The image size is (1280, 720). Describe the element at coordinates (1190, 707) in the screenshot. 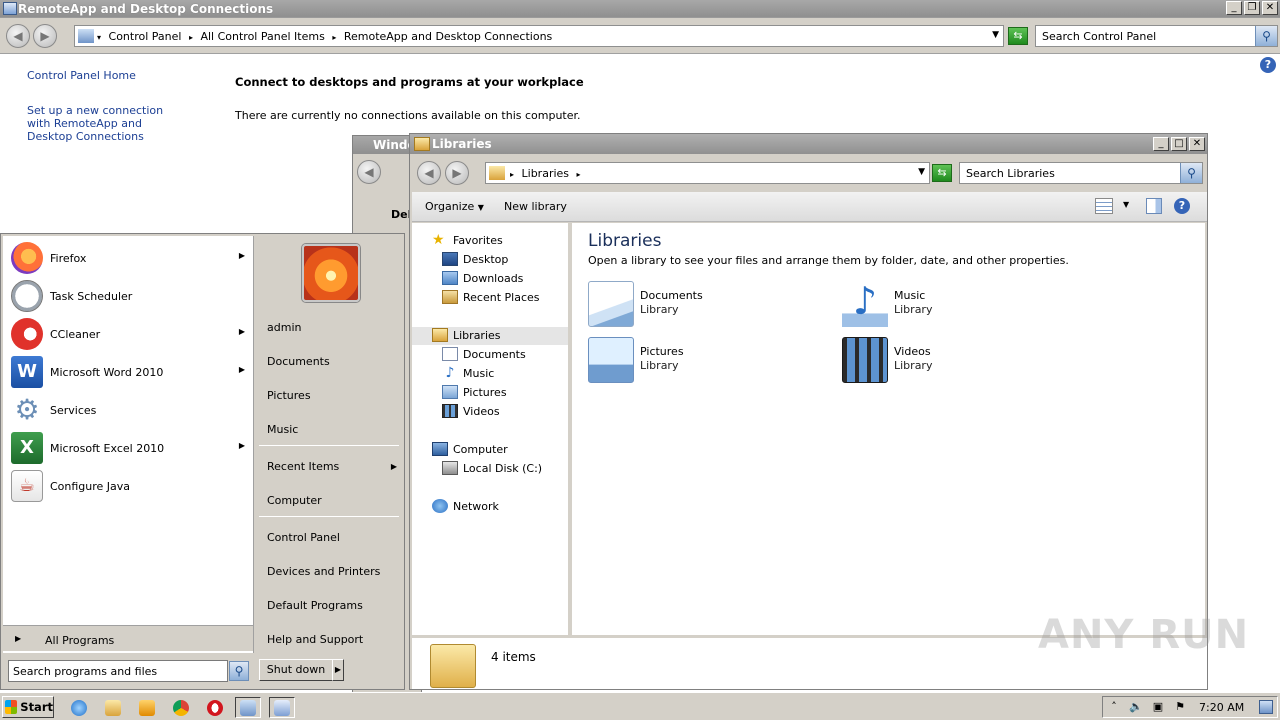

I see `system-tray: ˄ 🔈 ▣ ⚑ 7:20 AM` at that location.